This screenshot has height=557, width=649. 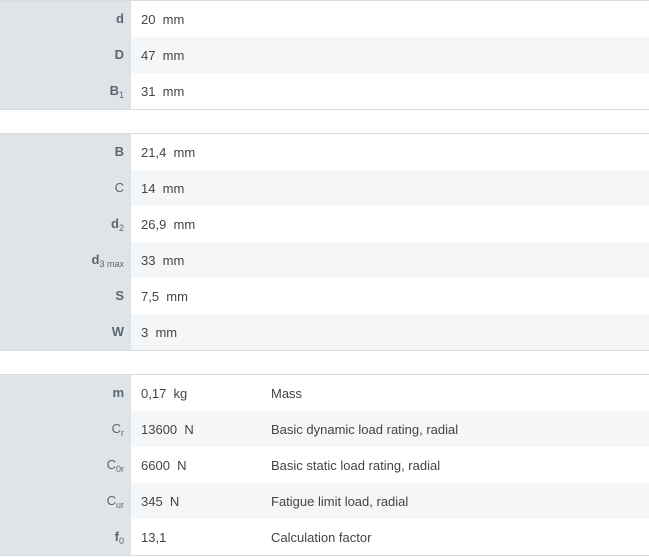 What do you see at coordinates (65, 296) in the screenshot?
I see `symbol-cell: S` at bounding box center [65, 296].